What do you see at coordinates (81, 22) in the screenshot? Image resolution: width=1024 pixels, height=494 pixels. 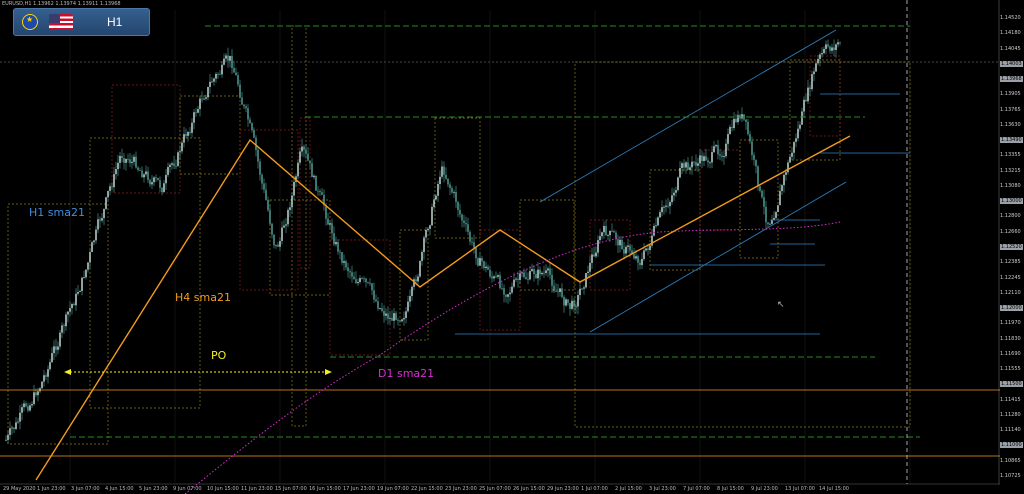 I see `symbol-timeframe-badge: H1` at bounding box center [81, 22].